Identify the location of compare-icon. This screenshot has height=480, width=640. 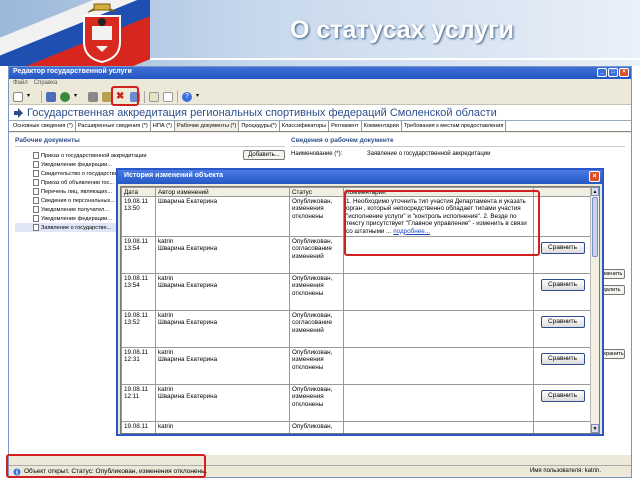
(168, 96).